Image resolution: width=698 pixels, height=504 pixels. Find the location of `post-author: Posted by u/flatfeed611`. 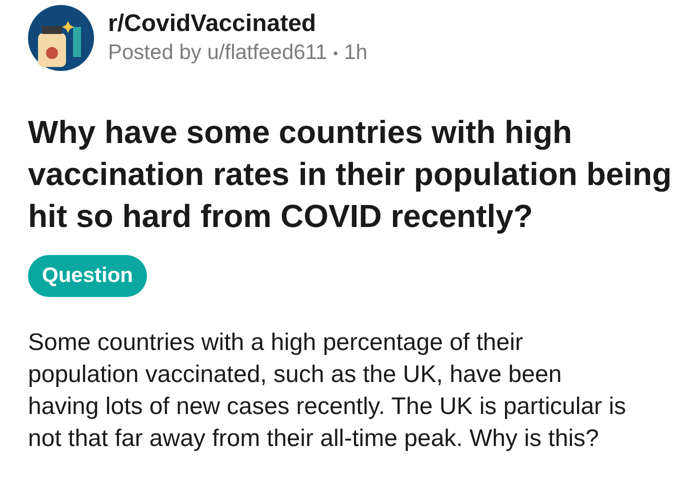

post-author: Posted by u/flatfeed611 is located at coordinates (218, 53).